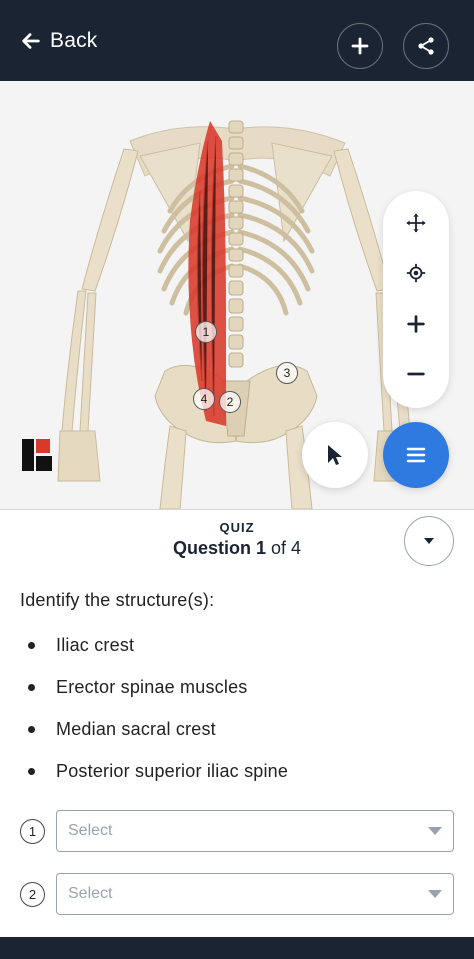 The image size is (474, 959). I want to click on add-button, so click(360, 46).